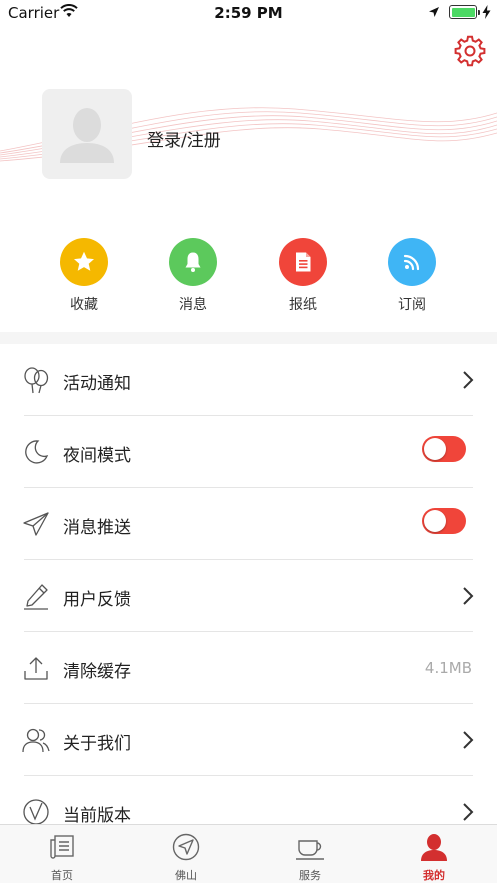 The width and height of the screenshot is (497, 883). I want to click on news-icon, so click(62, 847).